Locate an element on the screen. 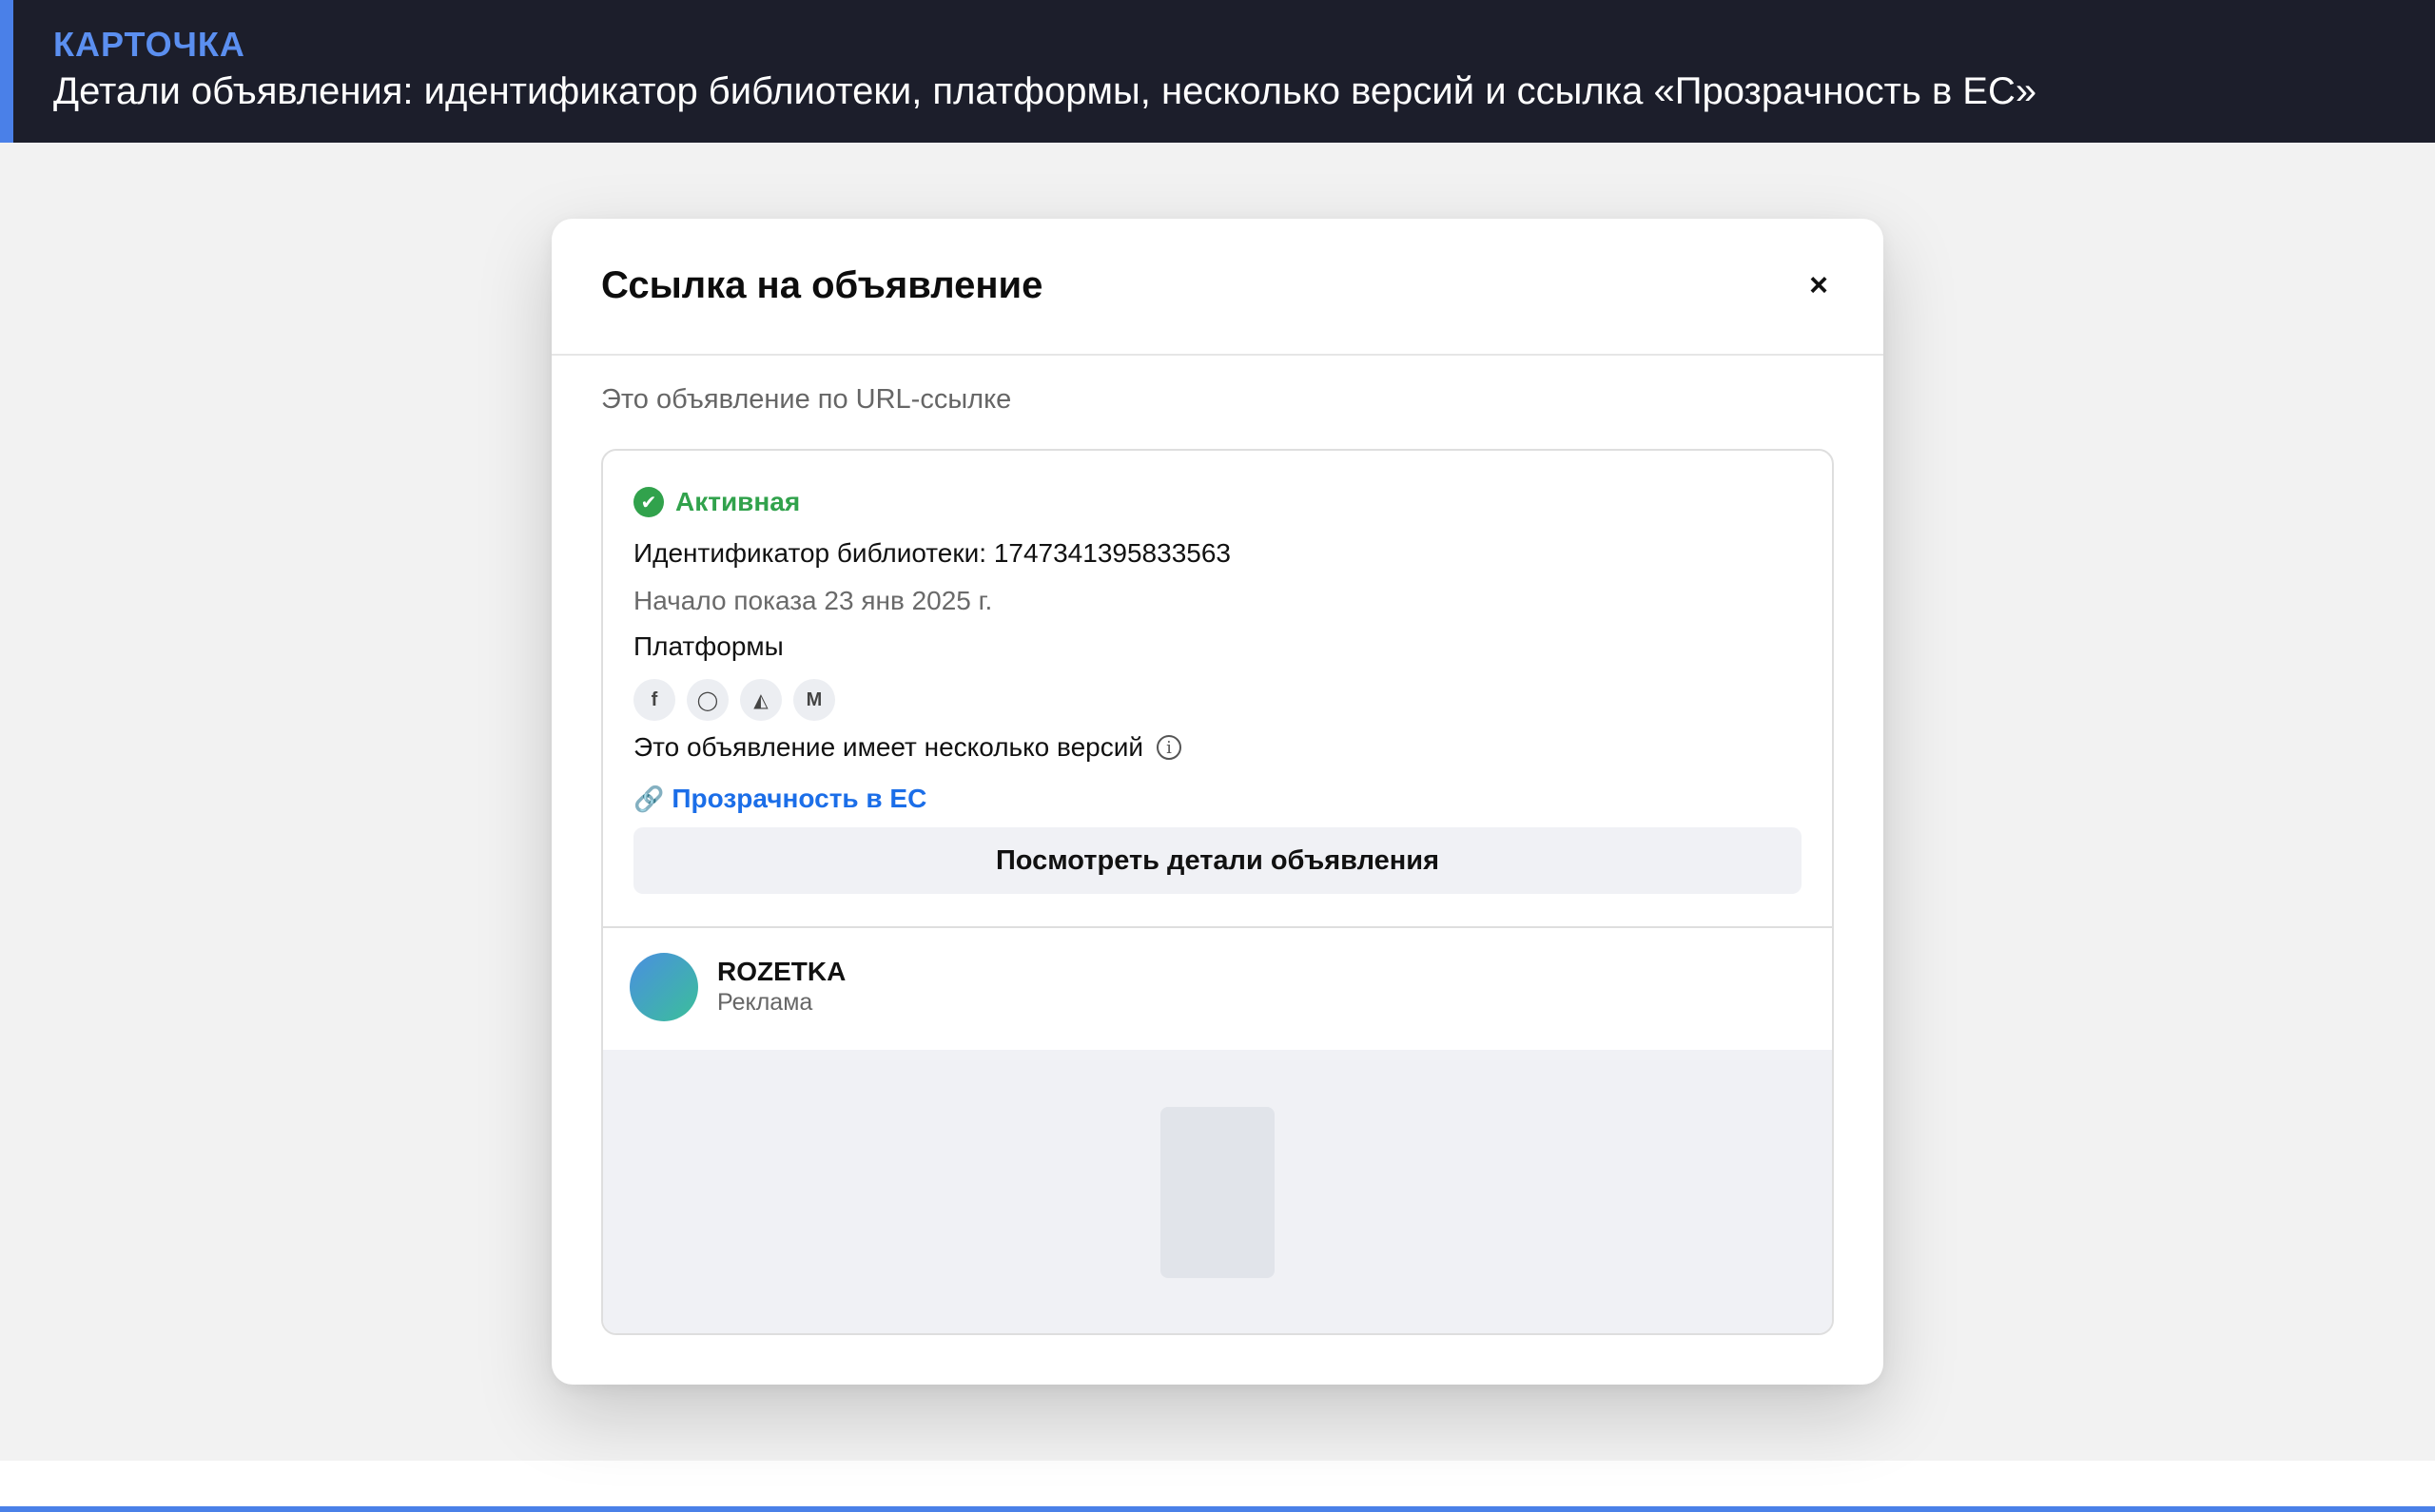 The width and height of the screenshot is (2435, 1512). ad-media-area is located at coordinates (1217, 1191).